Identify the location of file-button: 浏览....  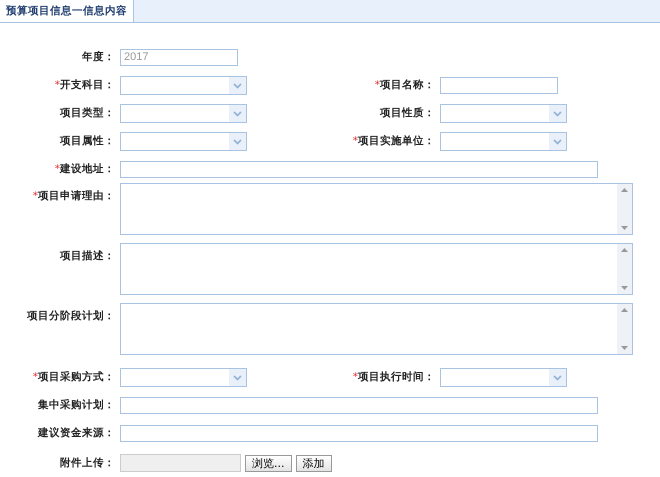
(268, 463).